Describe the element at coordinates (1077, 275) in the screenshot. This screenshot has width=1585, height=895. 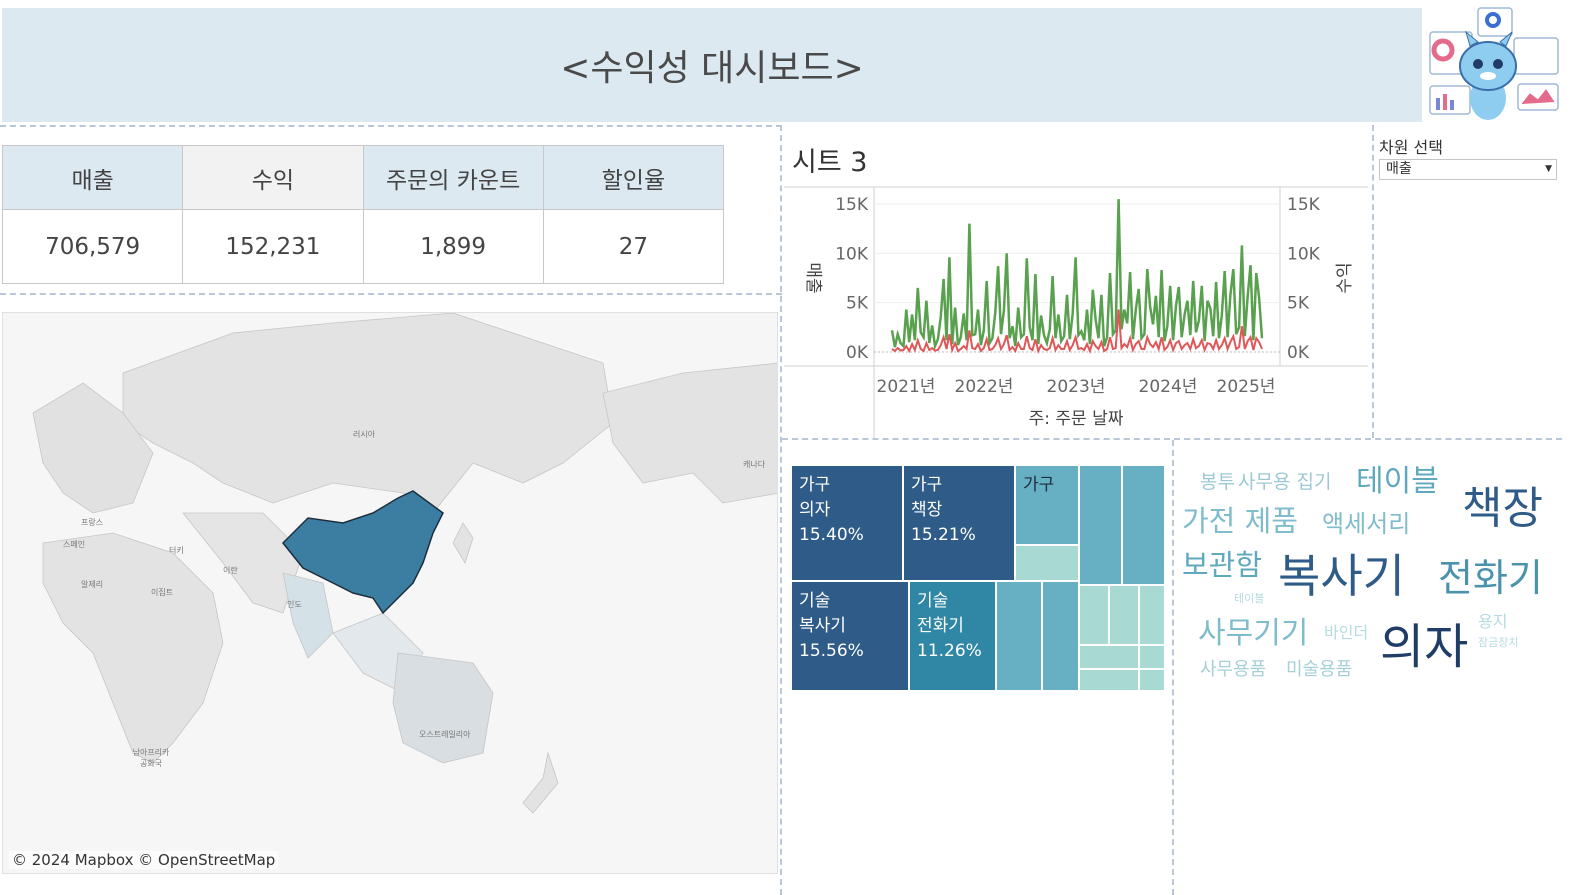
I see `sales-line` at that location.